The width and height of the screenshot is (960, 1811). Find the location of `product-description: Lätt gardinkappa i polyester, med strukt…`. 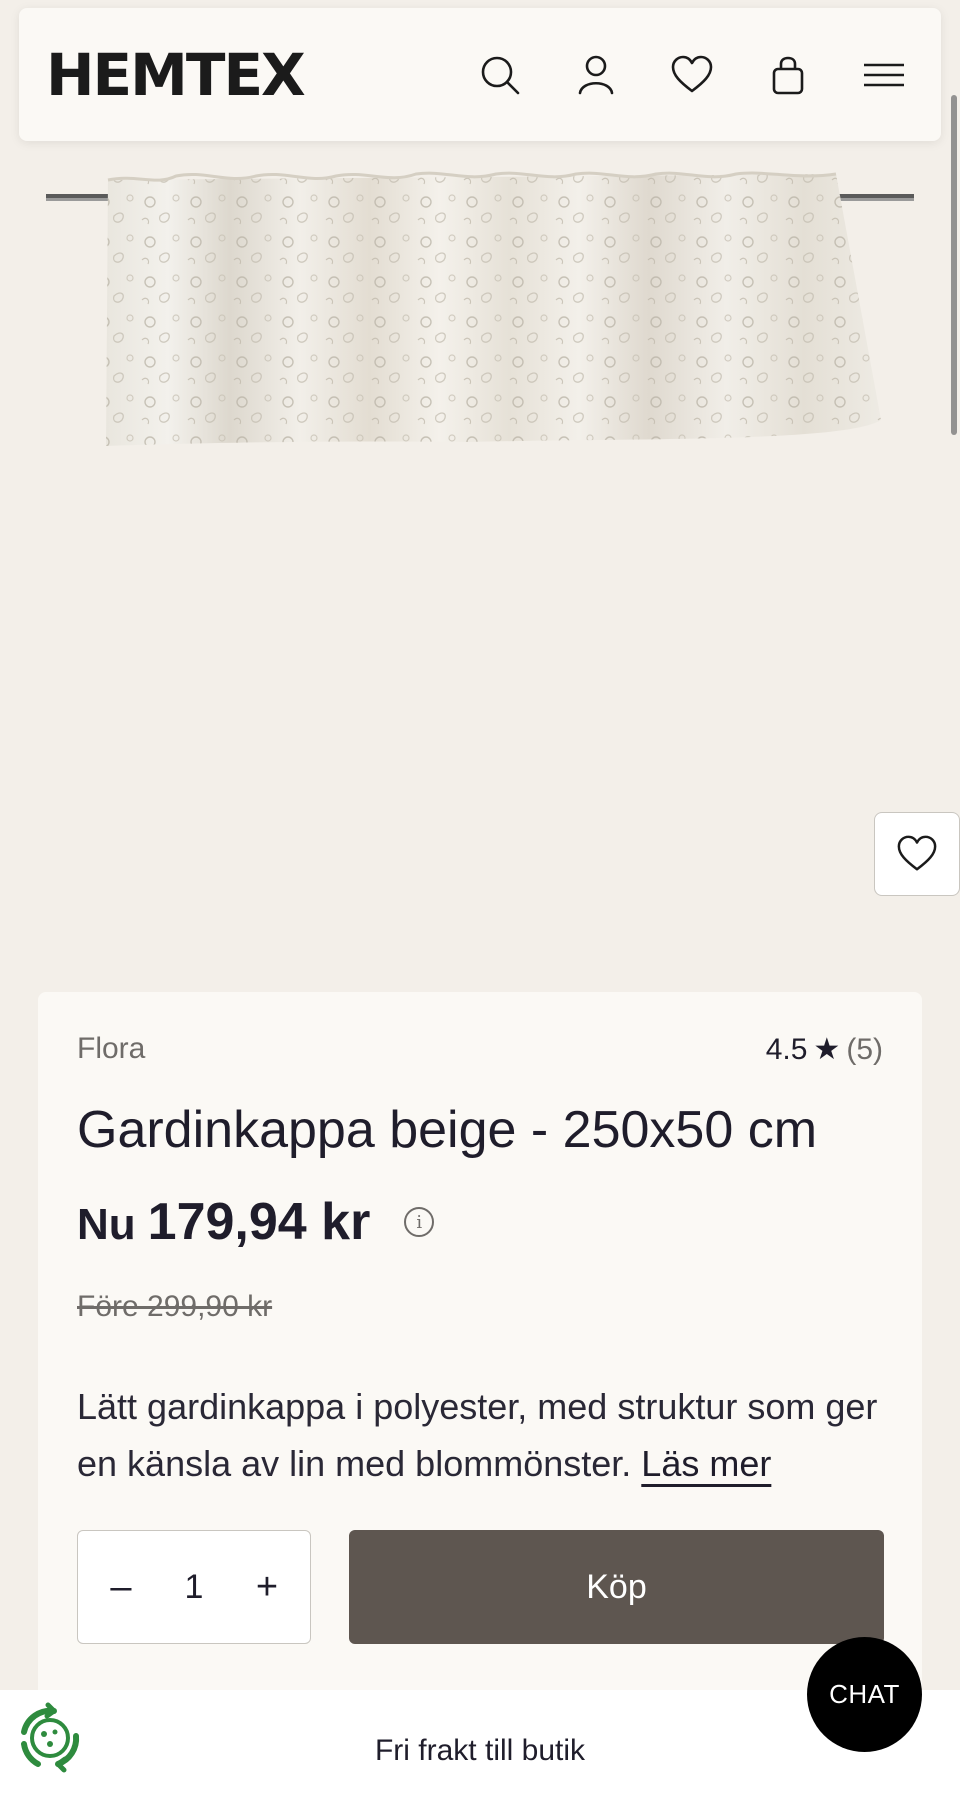

product-description: Lätt gardinkappa i polyester, med strukt… is located at coordinates (487, 1435).